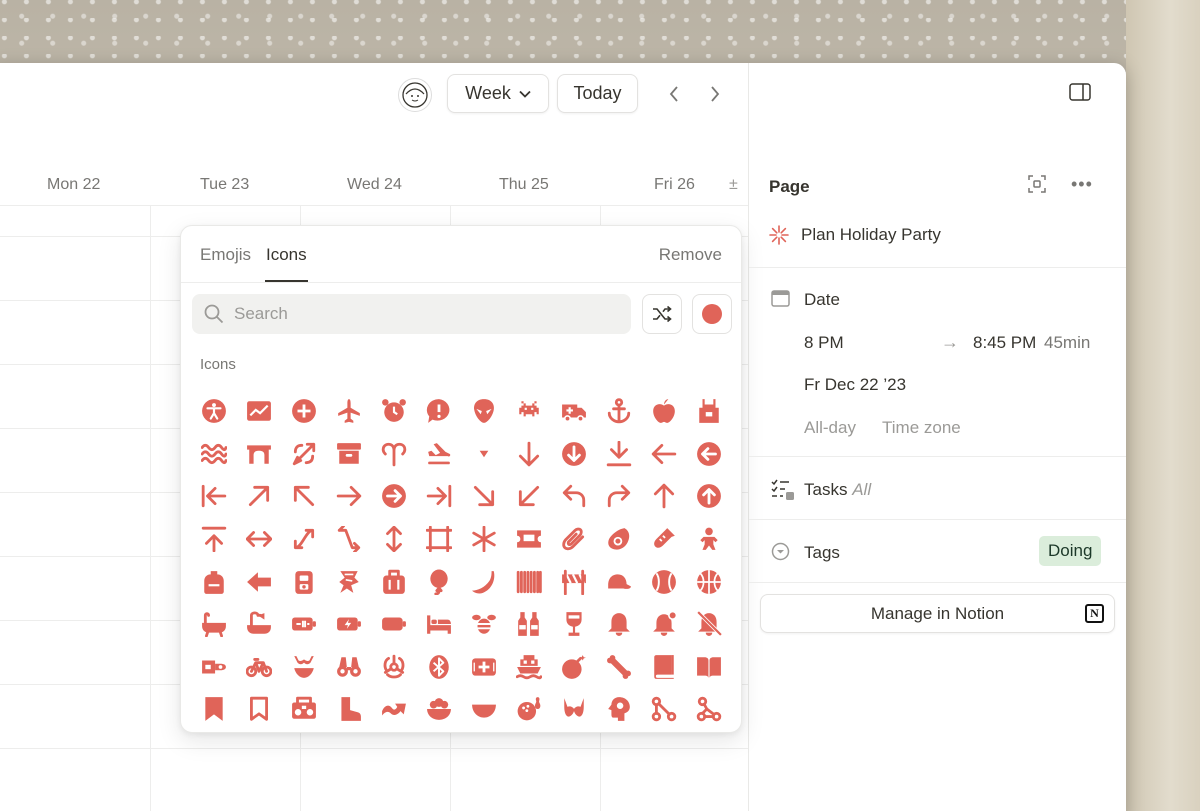 The height and width of the screenshot is (811, 1200). Describe the element at coordinates (483, 667) in the screenshot. I see `hospital-sign-icon` at that location.